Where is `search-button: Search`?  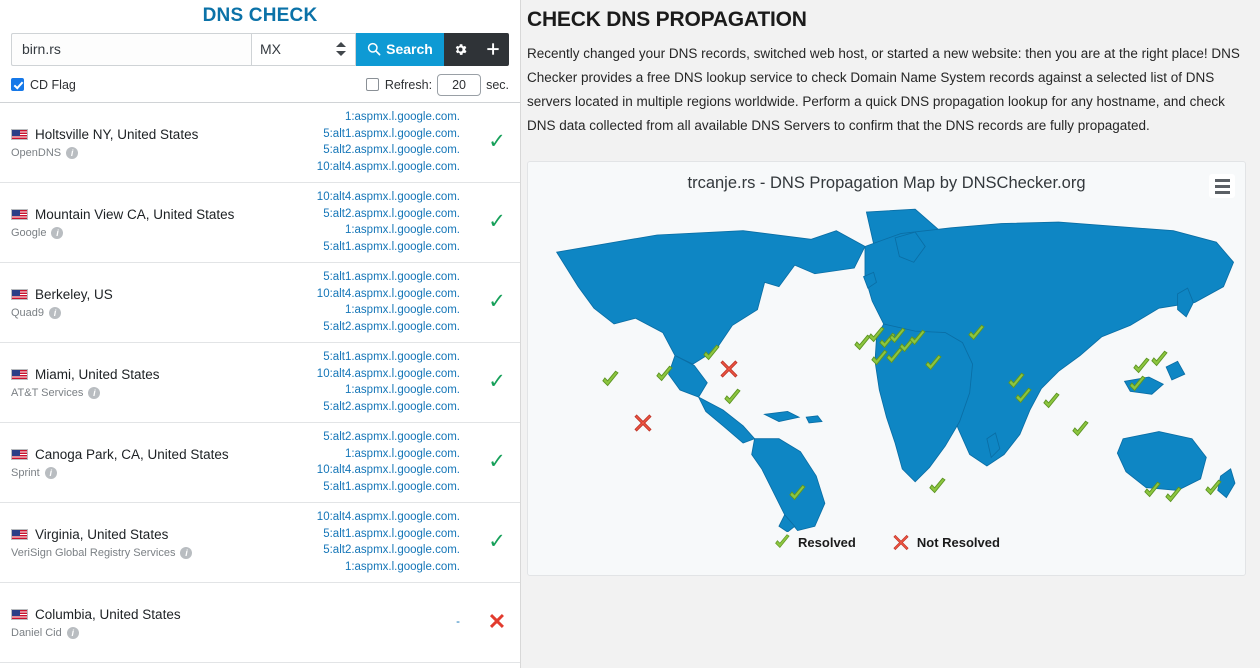
search-button: Search is located at coordinates (400, 49).